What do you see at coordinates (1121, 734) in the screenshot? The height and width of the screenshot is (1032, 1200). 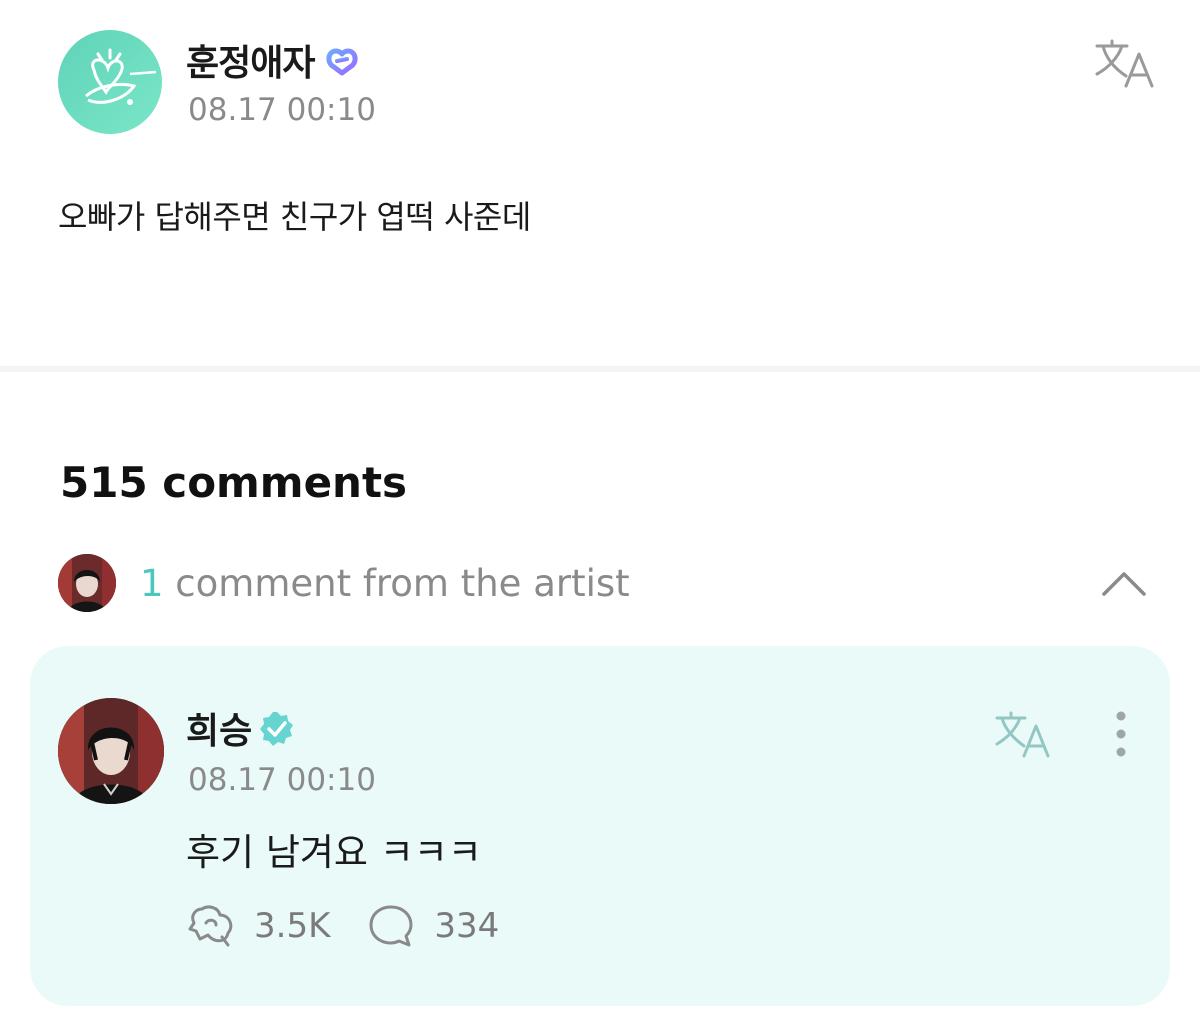 I see `more-vertical-icon` at bounding box center [1121, 734].